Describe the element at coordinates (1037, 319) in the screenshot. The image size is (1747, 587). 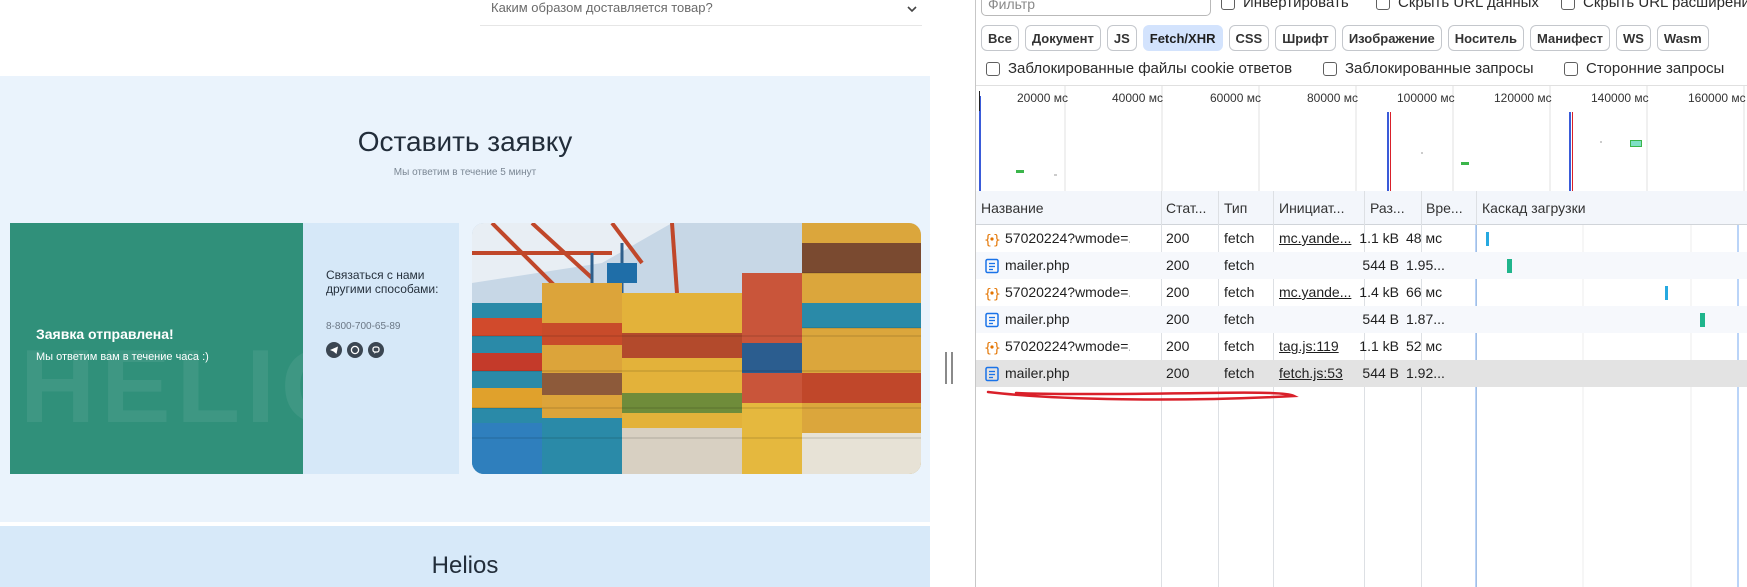
I see `request-name: mailer.php` at that location.